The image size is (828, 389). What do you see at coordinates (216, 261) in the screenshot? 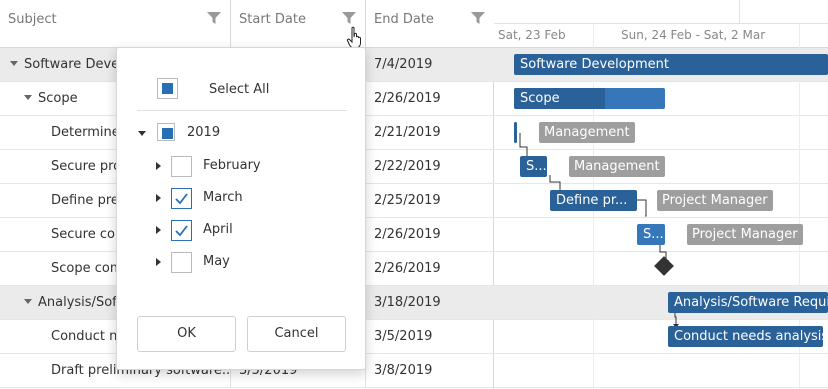
I see `month-label-may: May` at bounding box center [216, 261].